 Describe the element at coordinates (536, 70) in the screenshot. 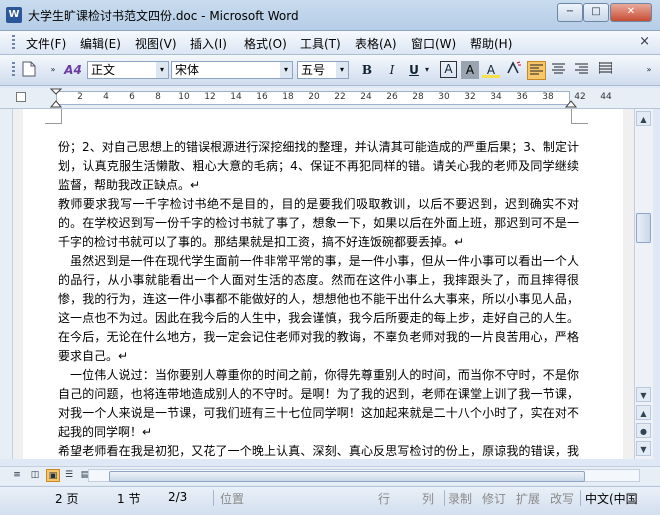

I see `align-left-button` at that location.